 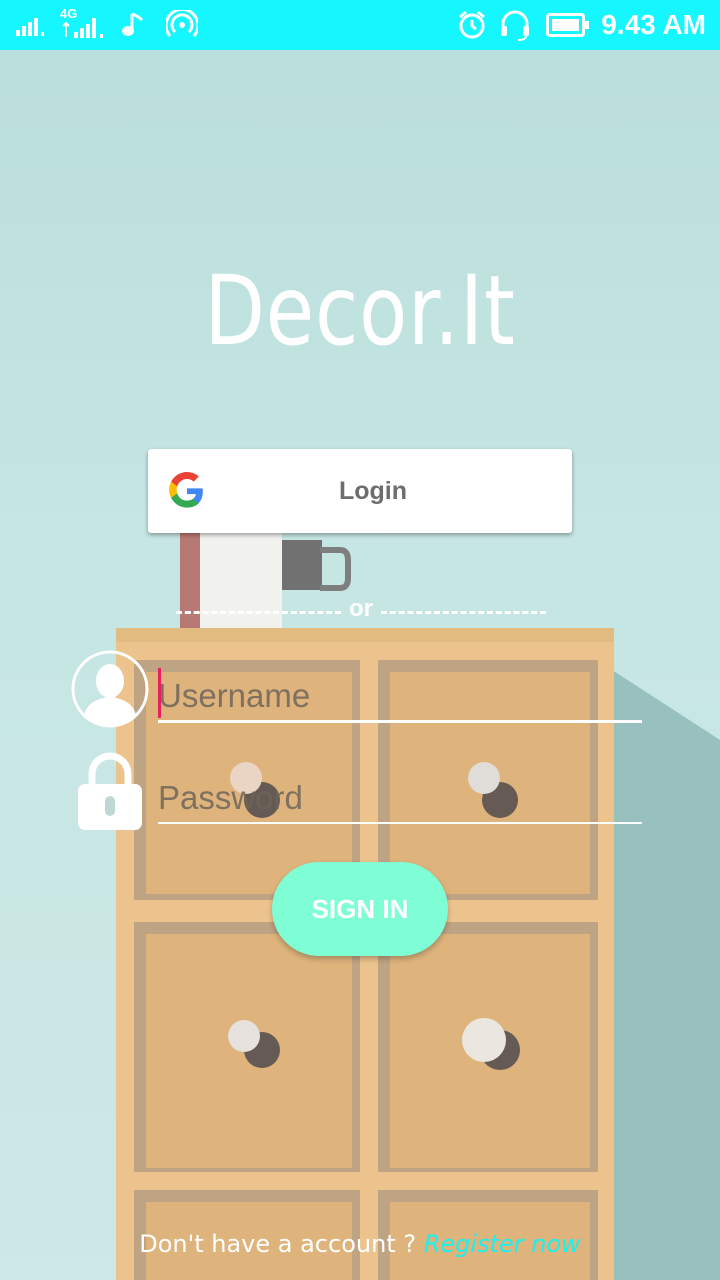 I want to click on user-avatar-icon, so click(x=110, y=689).